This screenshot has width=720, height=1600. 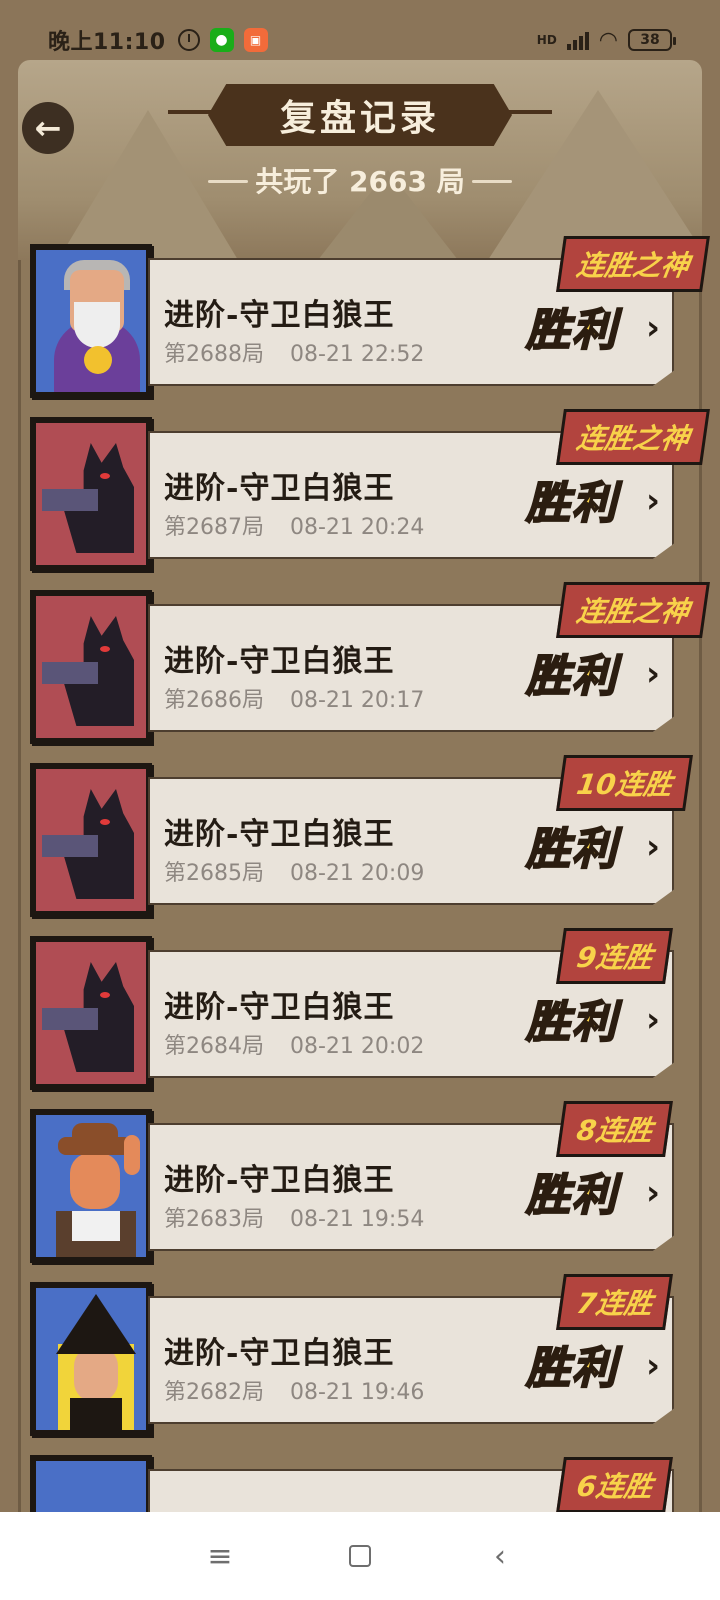 What do you see at coordinates (91, 321) in the screenshot?
I see `wizard-avatar` at bounding box center [91, 321].